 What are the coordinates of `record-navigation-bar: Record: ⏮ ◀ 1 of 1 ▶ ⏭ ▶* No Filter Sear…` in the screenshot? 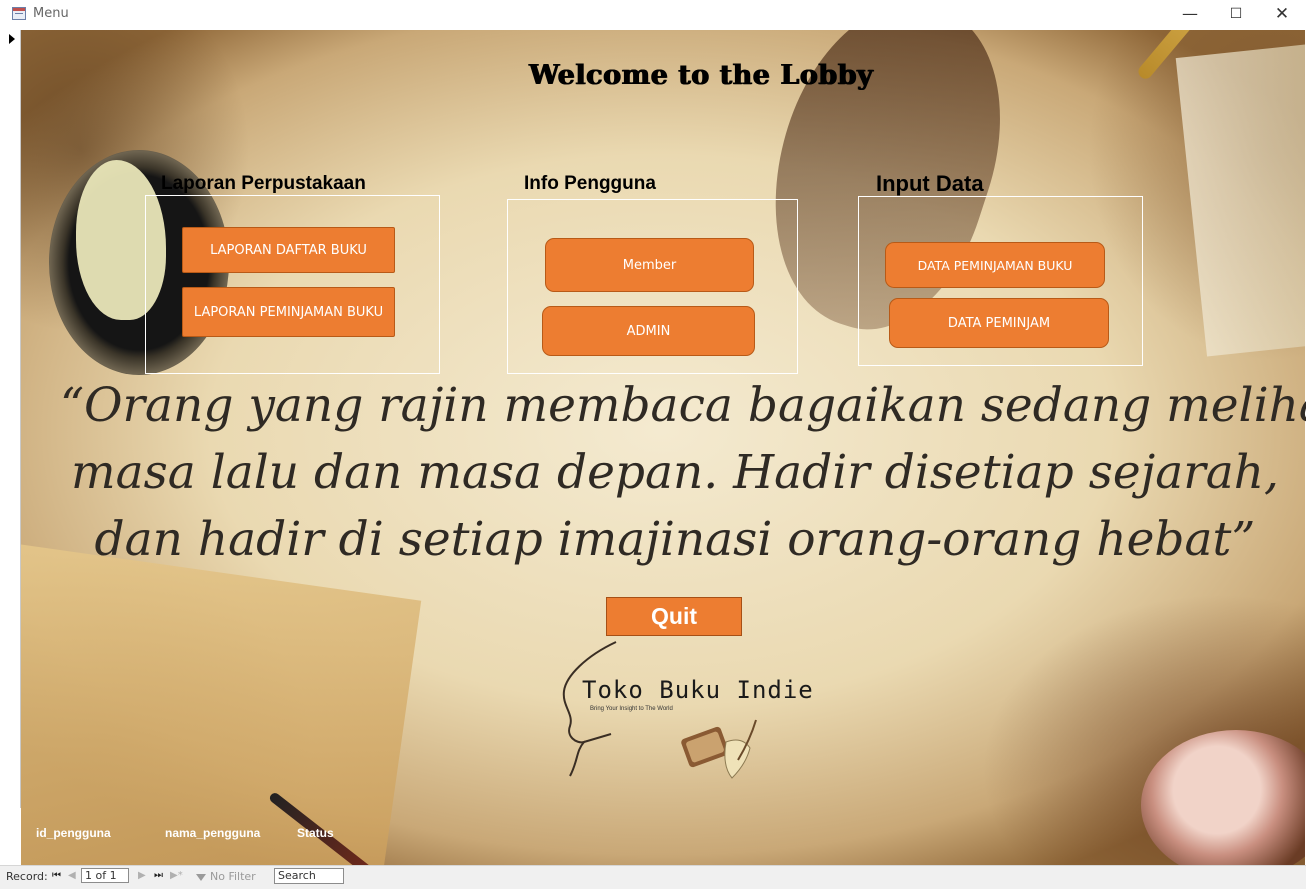 It's located at (653, 877).